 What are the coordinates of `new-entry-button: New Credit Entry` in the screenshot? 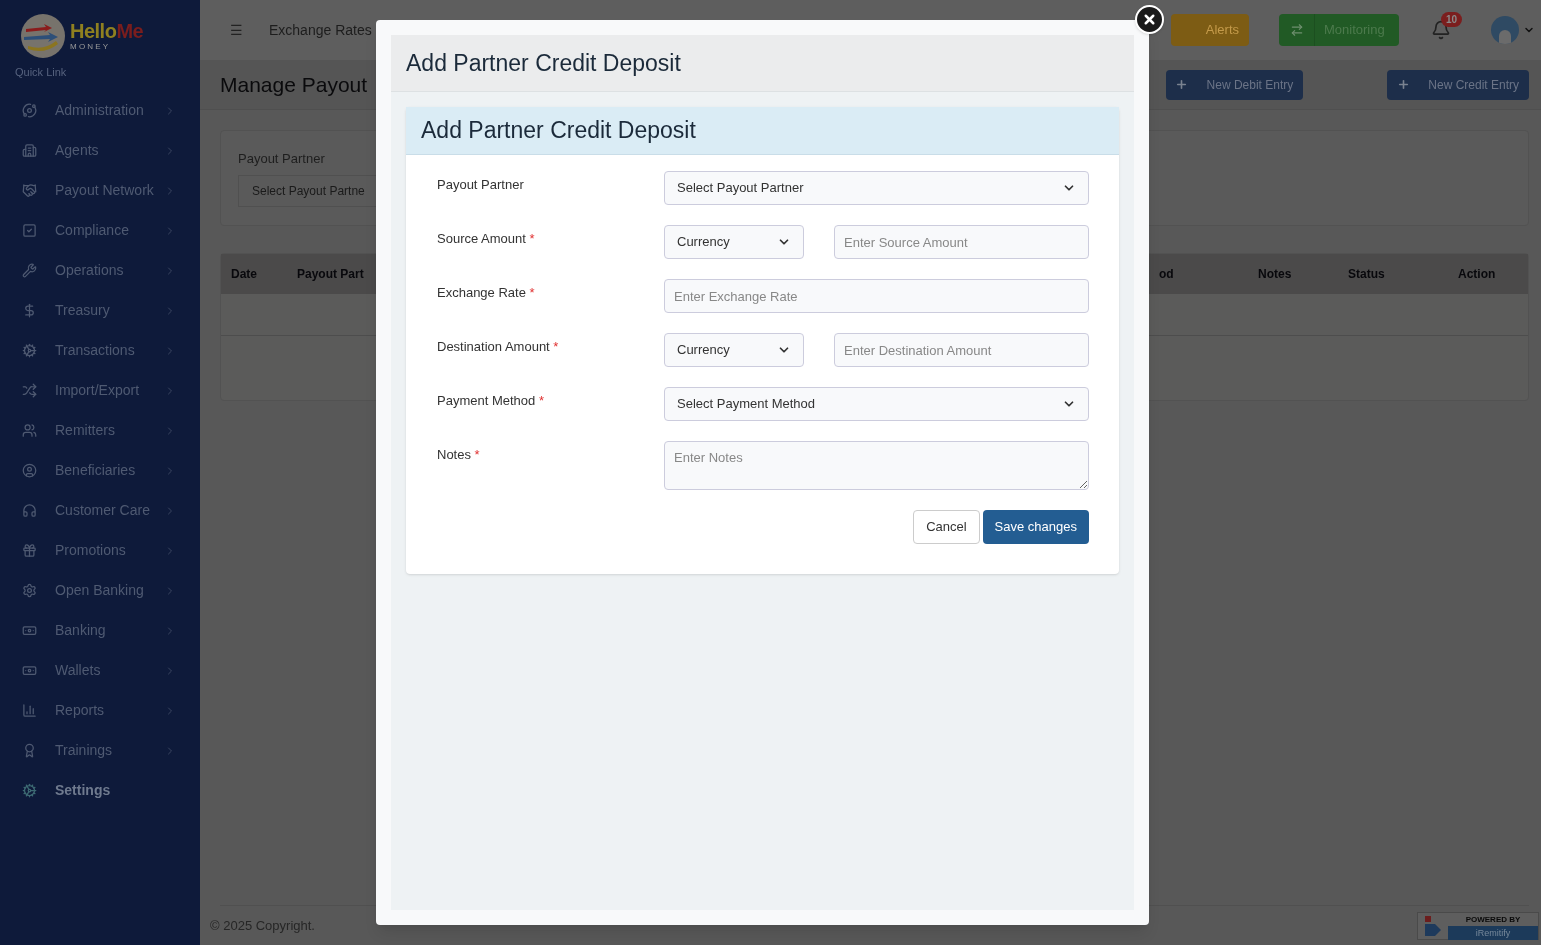 It's located at (1458, 84).